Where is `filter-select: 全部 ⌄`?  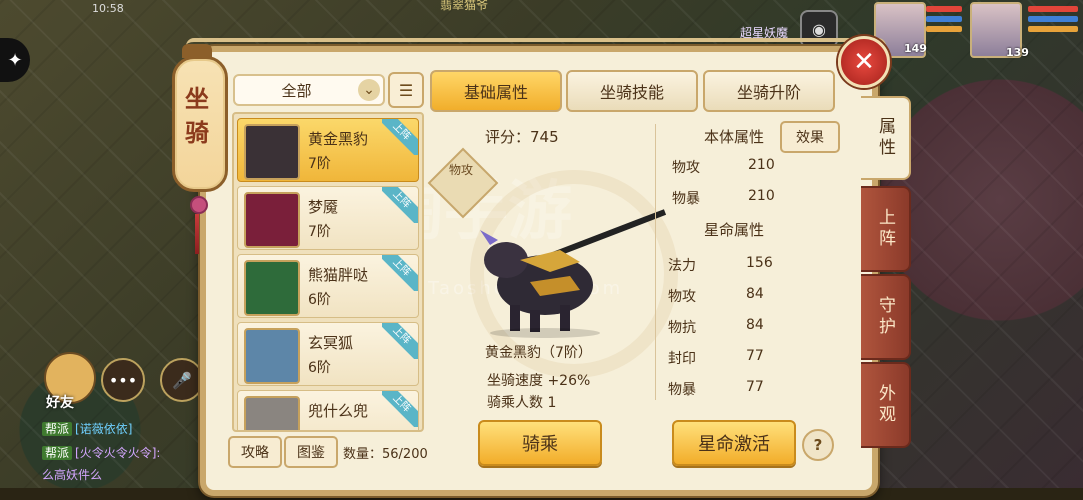 filter-select: 全部 ⌄ is located at coordinates (309, 90).